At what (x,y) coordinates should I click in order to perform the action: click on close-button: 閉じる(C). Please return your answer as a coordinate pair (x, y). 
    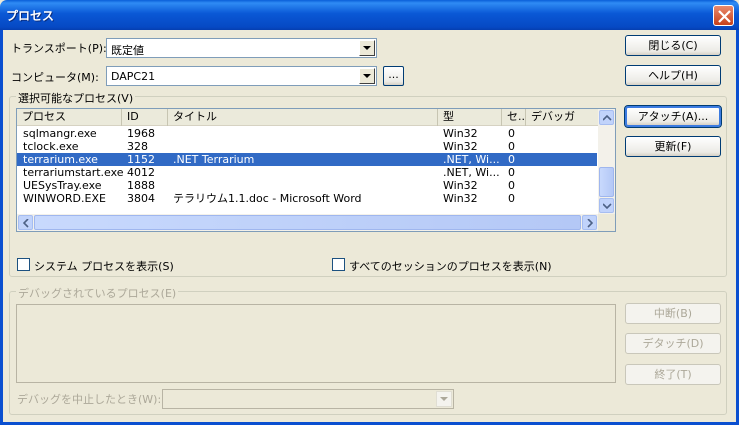
    Looking at the image, I should click on (673, 45).